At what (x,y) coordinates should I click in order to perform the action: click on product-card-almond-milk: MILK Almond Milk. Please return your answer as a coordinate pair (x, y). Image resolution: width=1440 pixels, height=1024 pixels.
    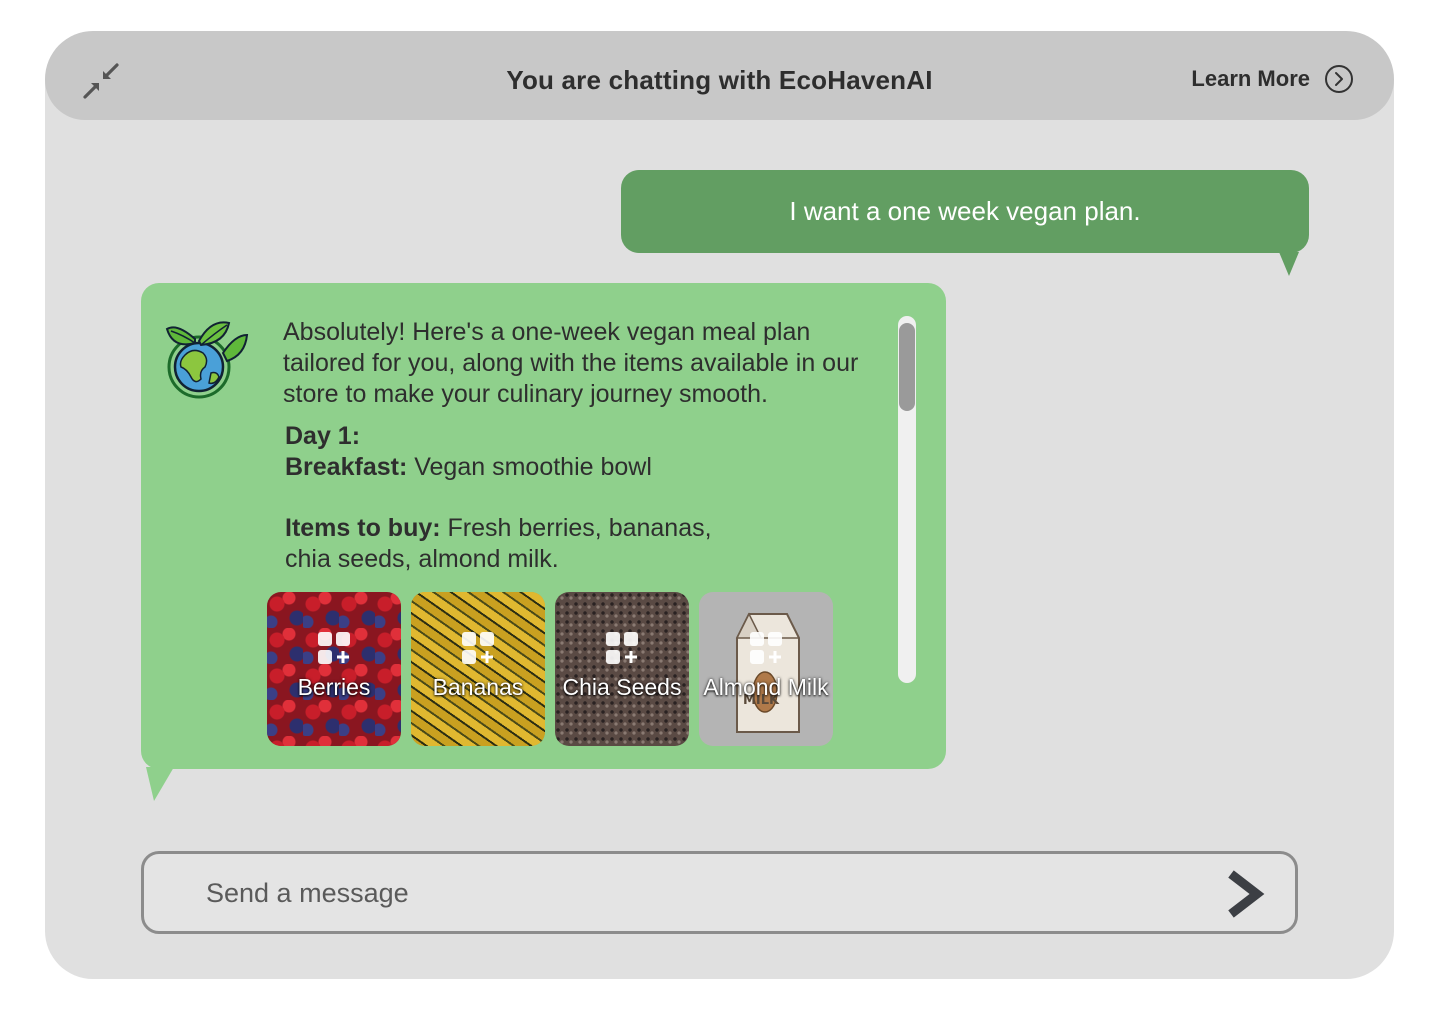
    Looking at the image, I should click on (766, 669).